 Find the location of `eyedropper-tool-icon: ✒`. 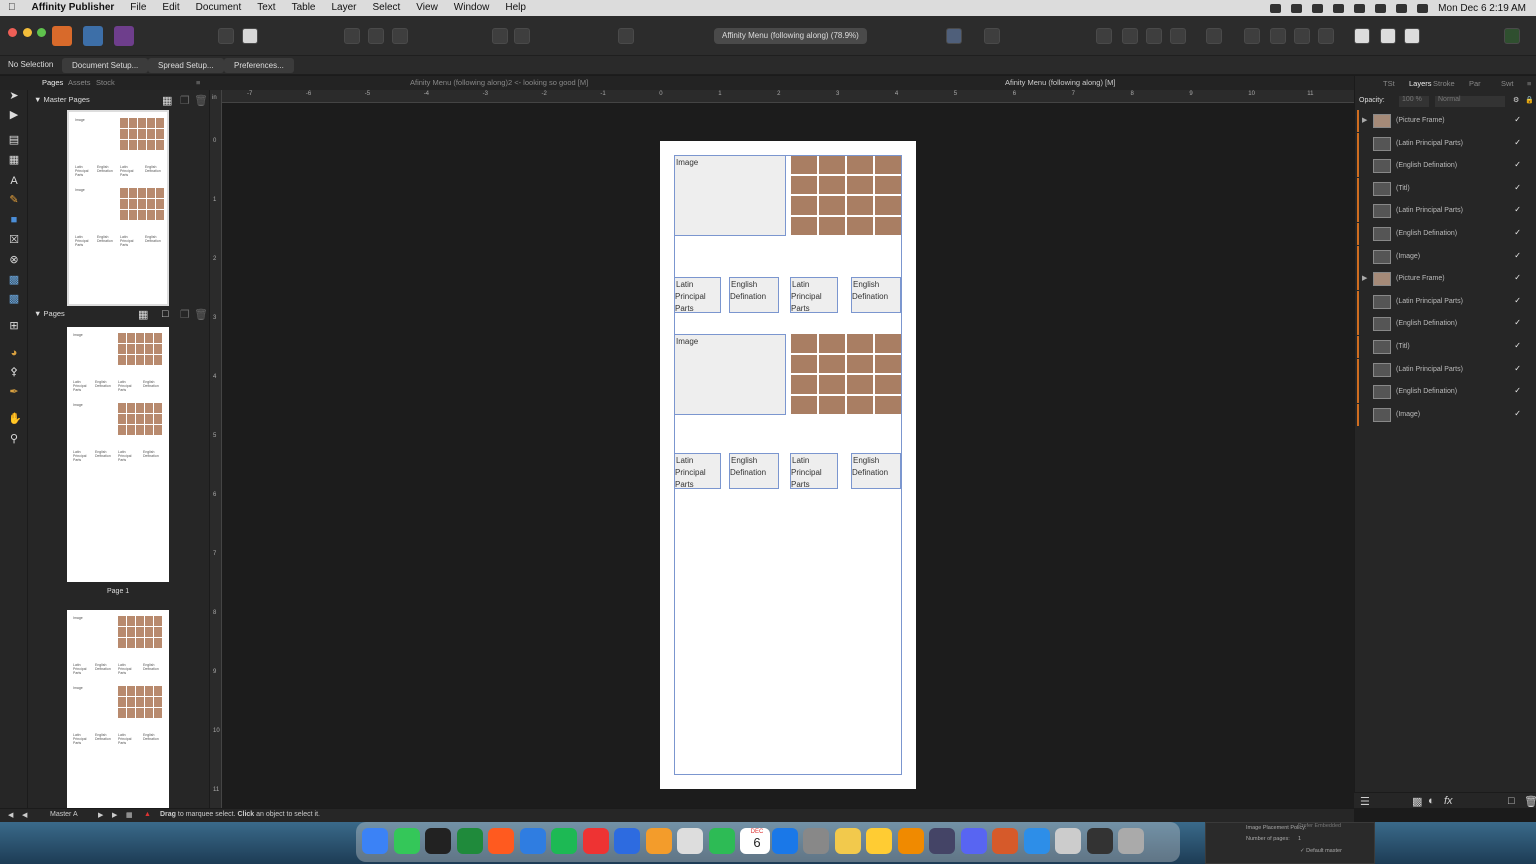

eyedropper-tool-icon: ✒ is located at coordinates (14, 392).